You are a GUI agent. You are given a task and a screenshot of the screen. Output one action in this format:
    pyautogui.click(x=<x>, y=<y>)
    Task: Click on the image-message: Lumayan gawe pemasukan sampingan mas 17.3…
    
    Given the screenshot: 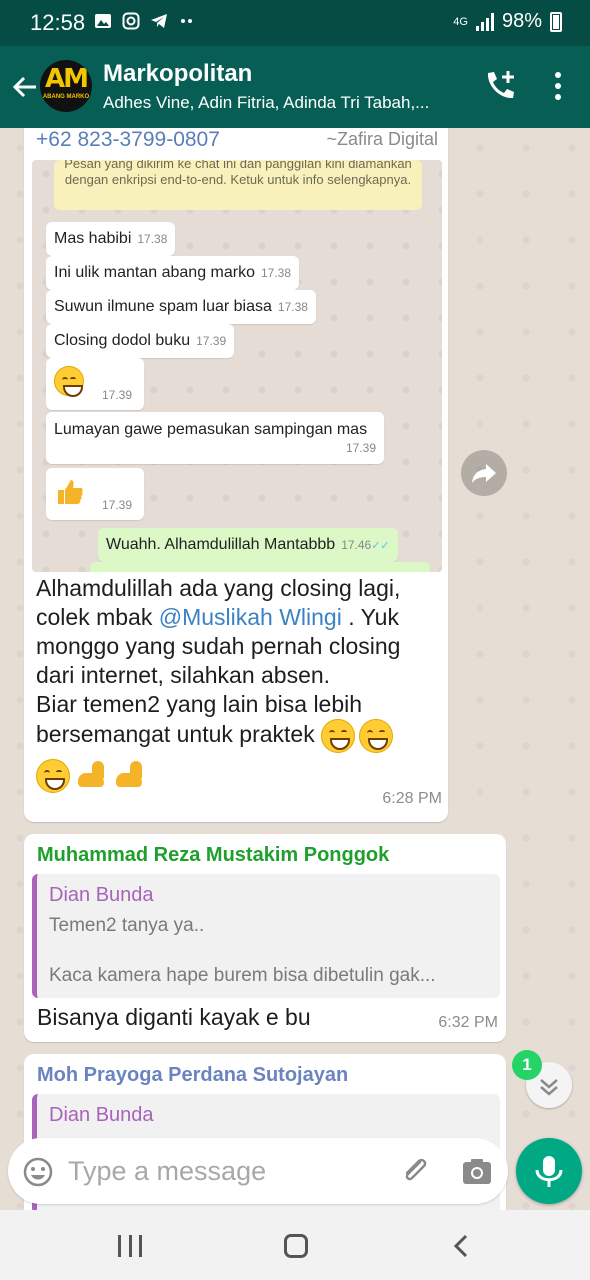 What is the action you would take?
    pyautogui.click(x=215, y=438)
    